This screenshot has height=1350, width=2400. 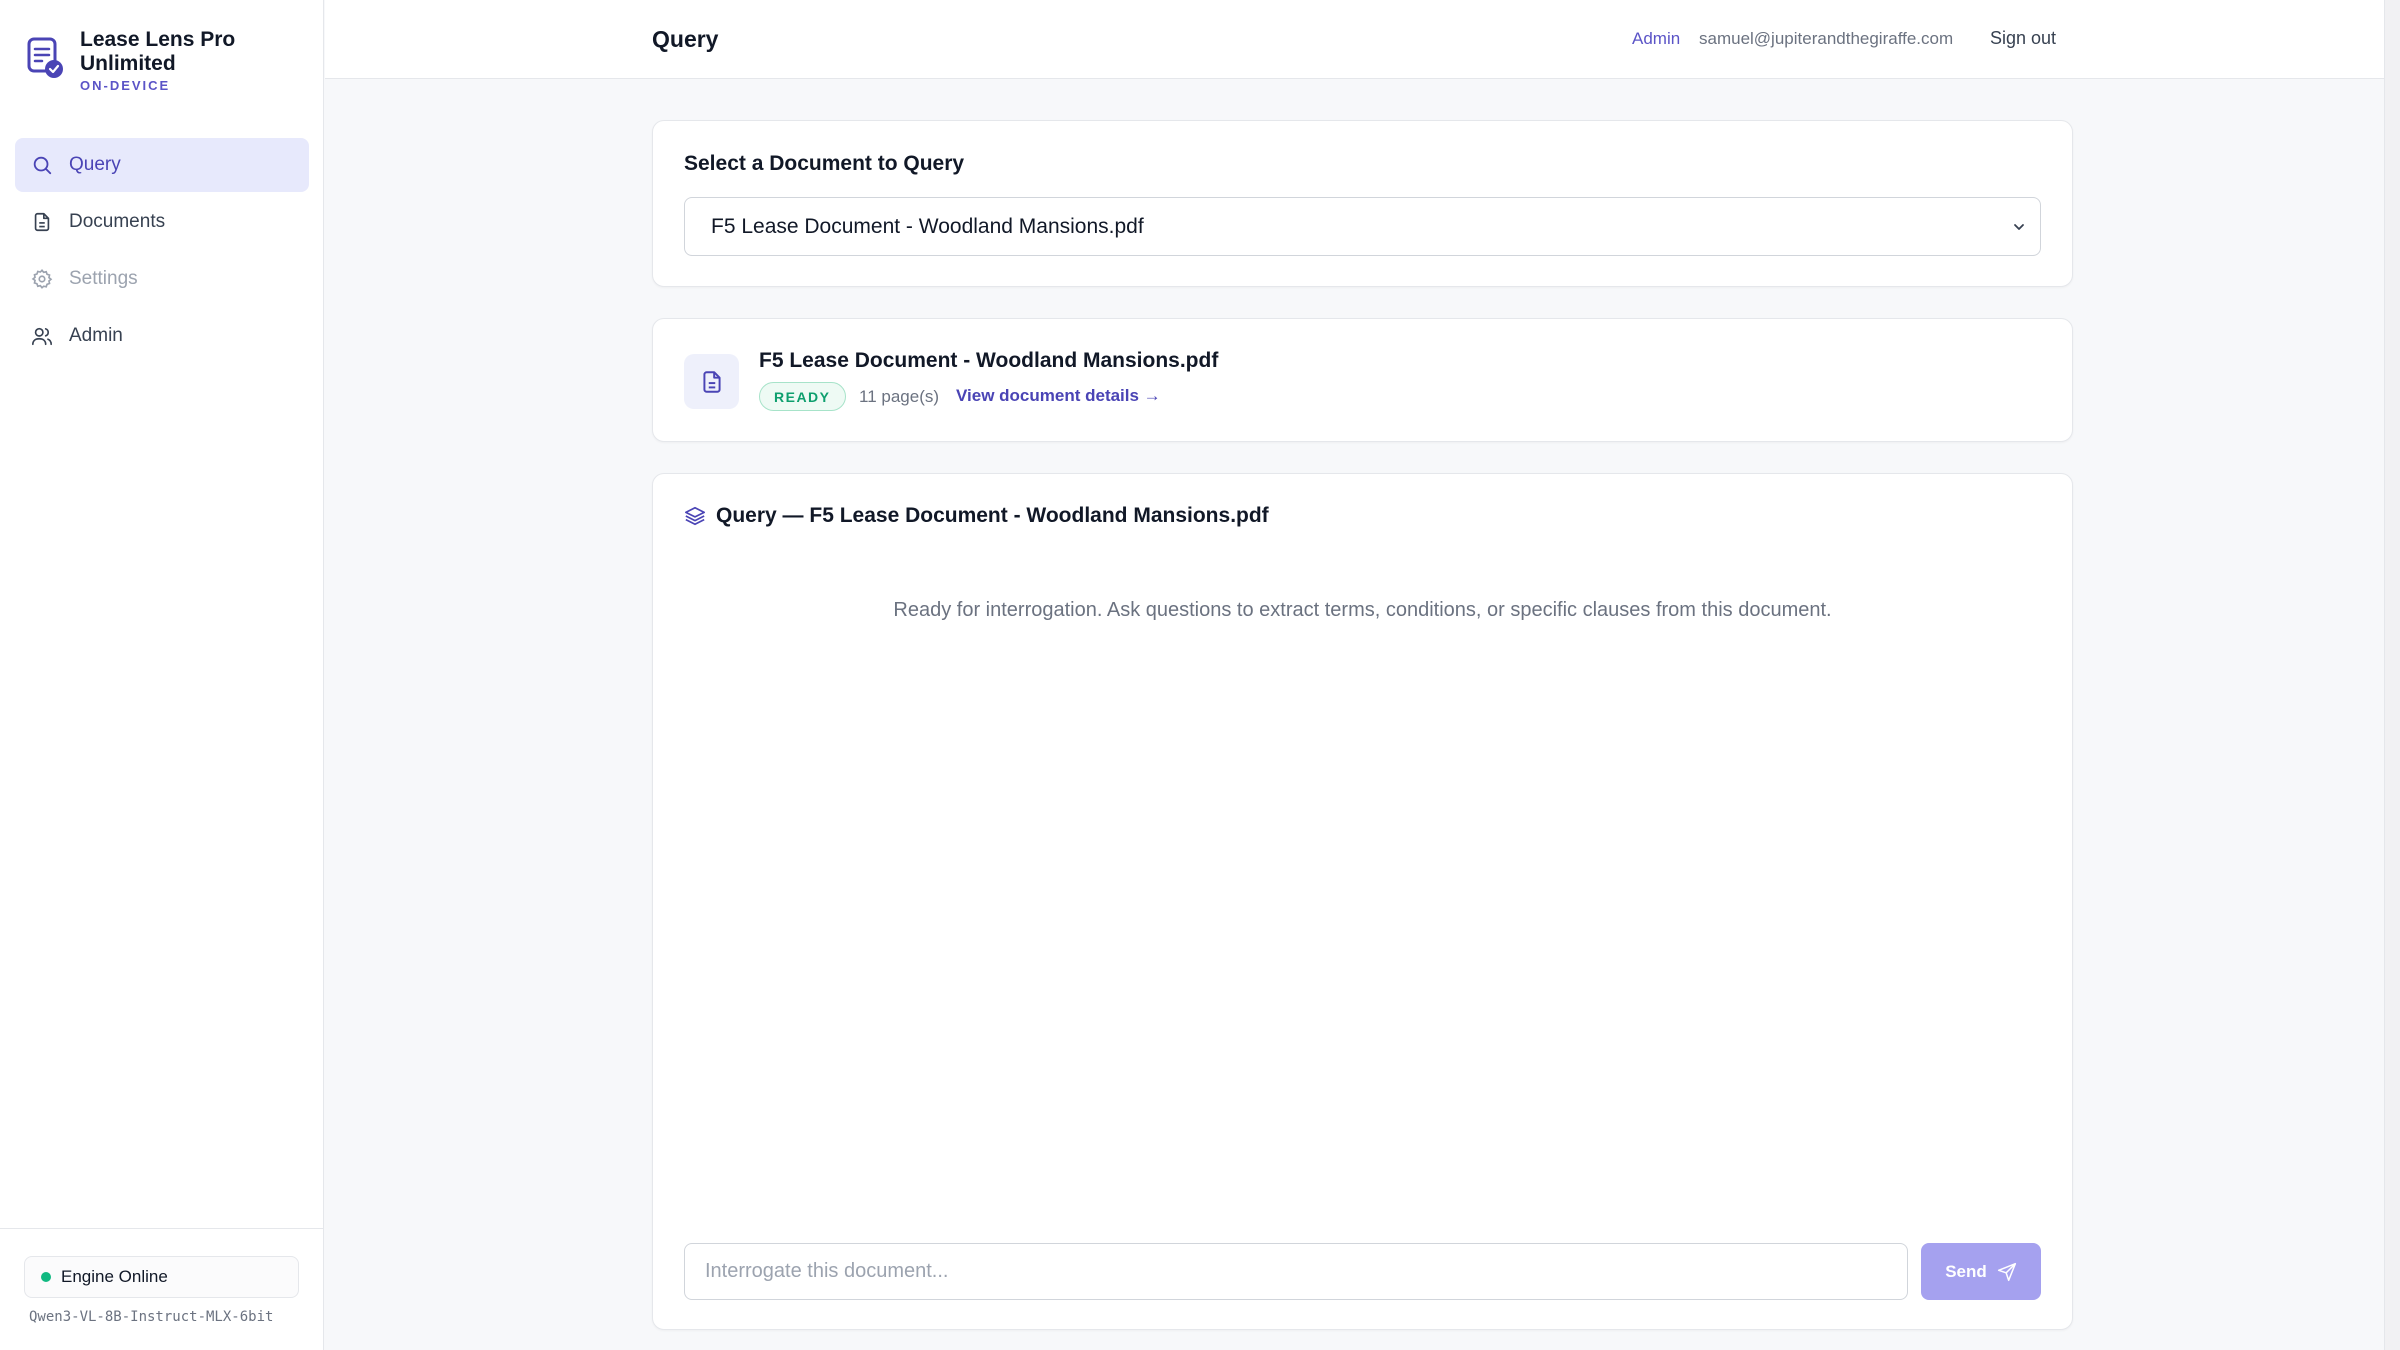 What do you see at coordinates (2023, 38) in the screenshot?
I see `sign-out-button: Sign out` at bounding box center [2023, 38].